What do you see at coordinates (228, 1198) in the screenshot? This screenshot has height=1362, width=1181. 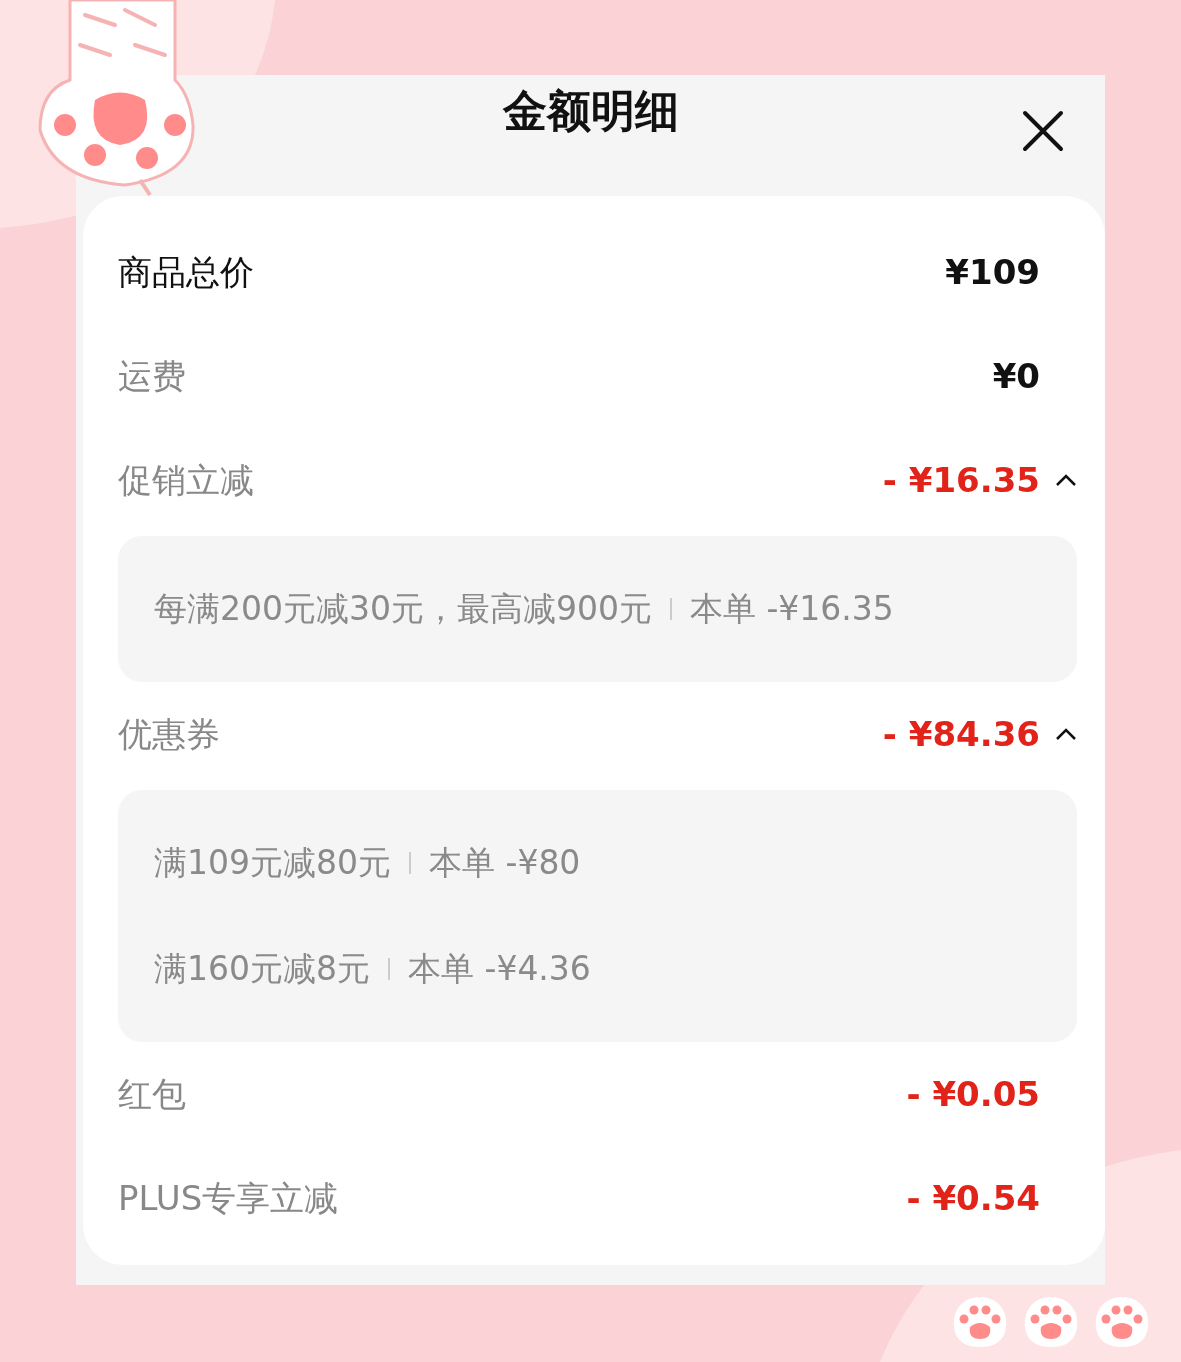 I see `row-label: PLUS专享立减` at bounding box center [228, 1198].